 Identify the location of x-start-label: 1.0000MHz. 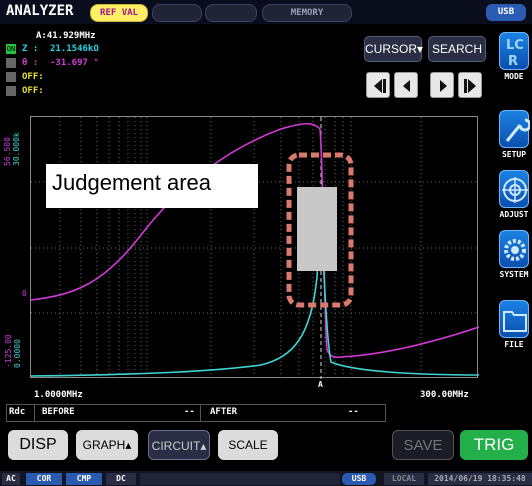
(58, 395).